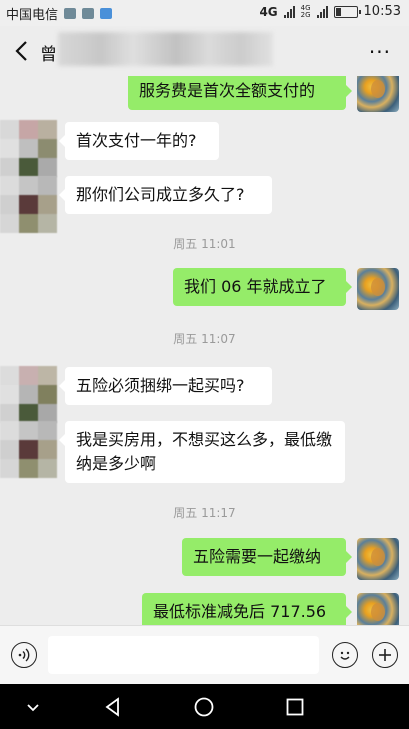 This screenshot has height=729, width=409. What do you see at coordinates (268, 11) in the screenshot?
I see `network-type-label: 4G` at bounding box center [268, 11].